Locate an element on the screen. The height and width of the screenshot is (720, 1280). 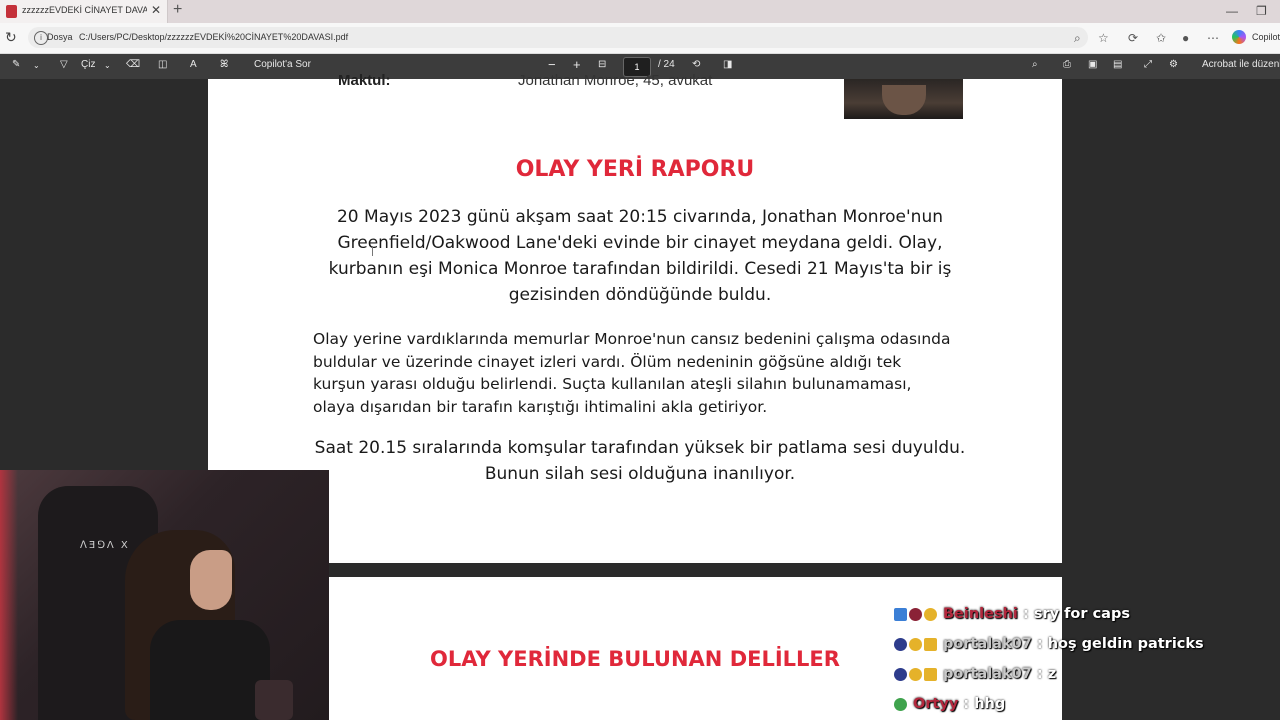
draw-icon: ▽ is located at coordinates (64, 64).